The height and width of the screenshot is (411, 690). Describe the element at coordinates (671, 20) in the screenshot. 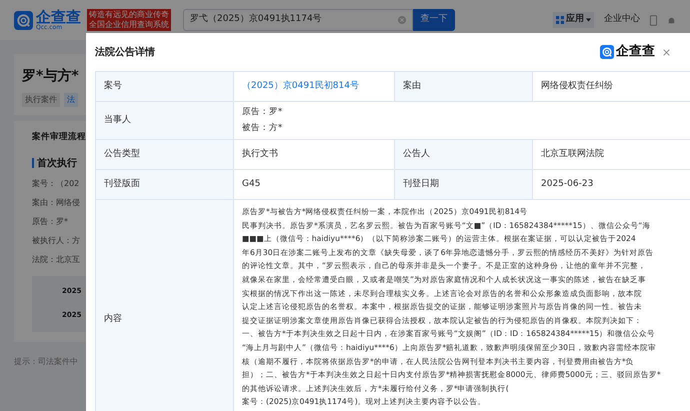

I see `bell-icon` at that location.